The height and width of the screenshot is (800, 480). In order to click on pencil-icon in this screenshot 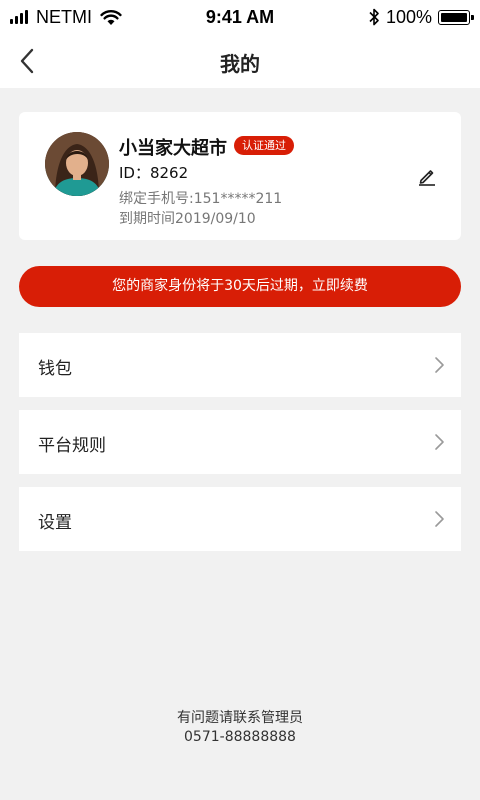, I will do `click(427, 176)`.